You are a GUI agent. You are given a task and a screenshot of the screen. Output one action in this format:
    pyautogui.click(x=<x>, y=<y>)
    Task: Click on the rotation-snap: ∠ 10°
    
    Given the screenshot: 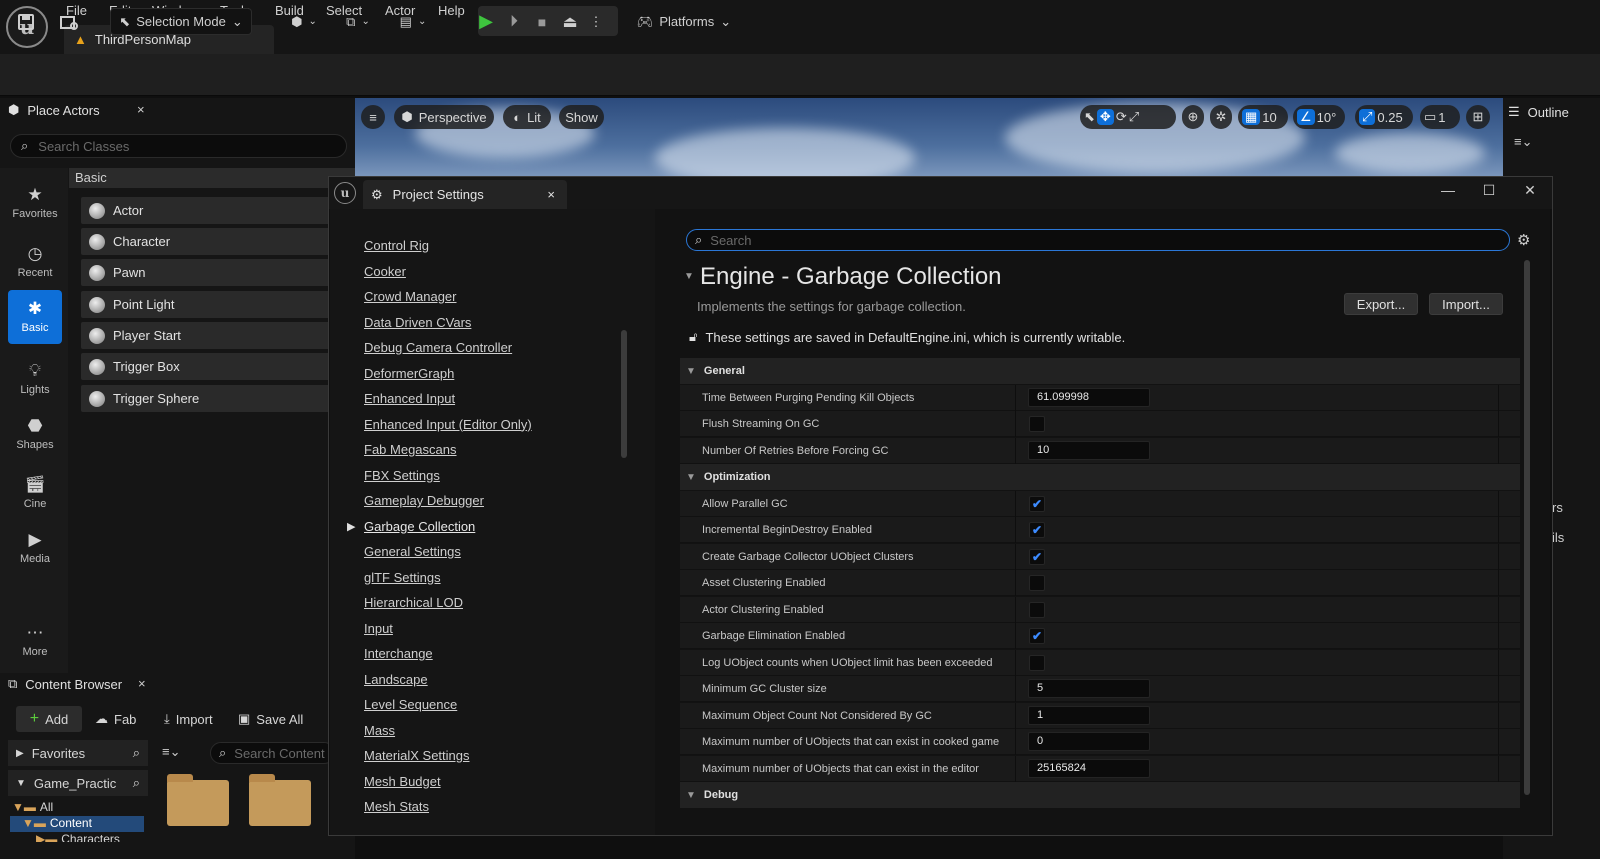 What is the action you would take?
    pyautogui.click(x=1319, y=117)
    